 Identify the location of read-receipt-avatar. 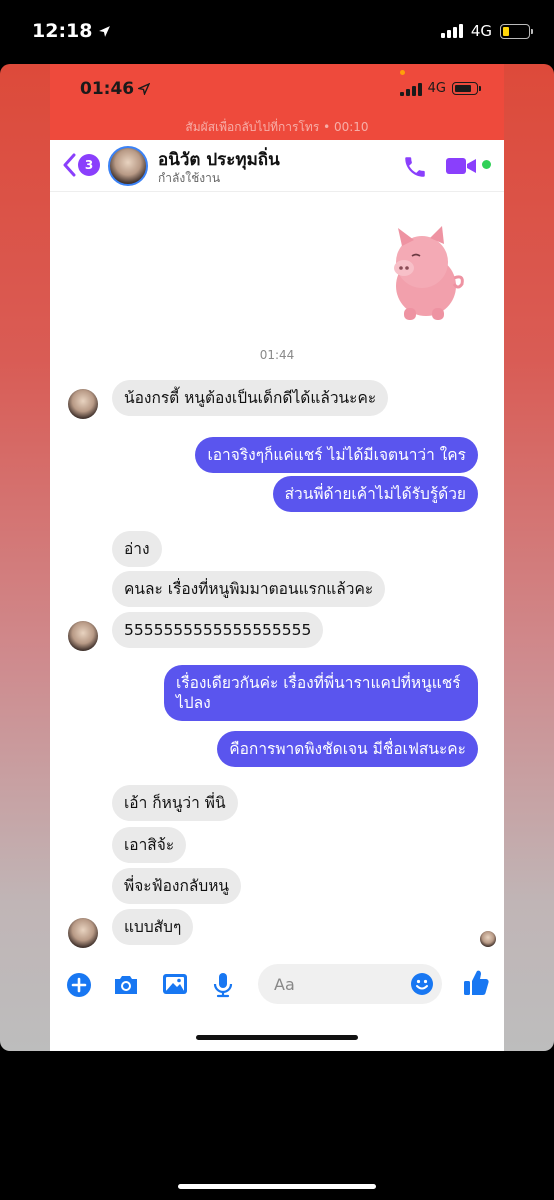
(488, 939).